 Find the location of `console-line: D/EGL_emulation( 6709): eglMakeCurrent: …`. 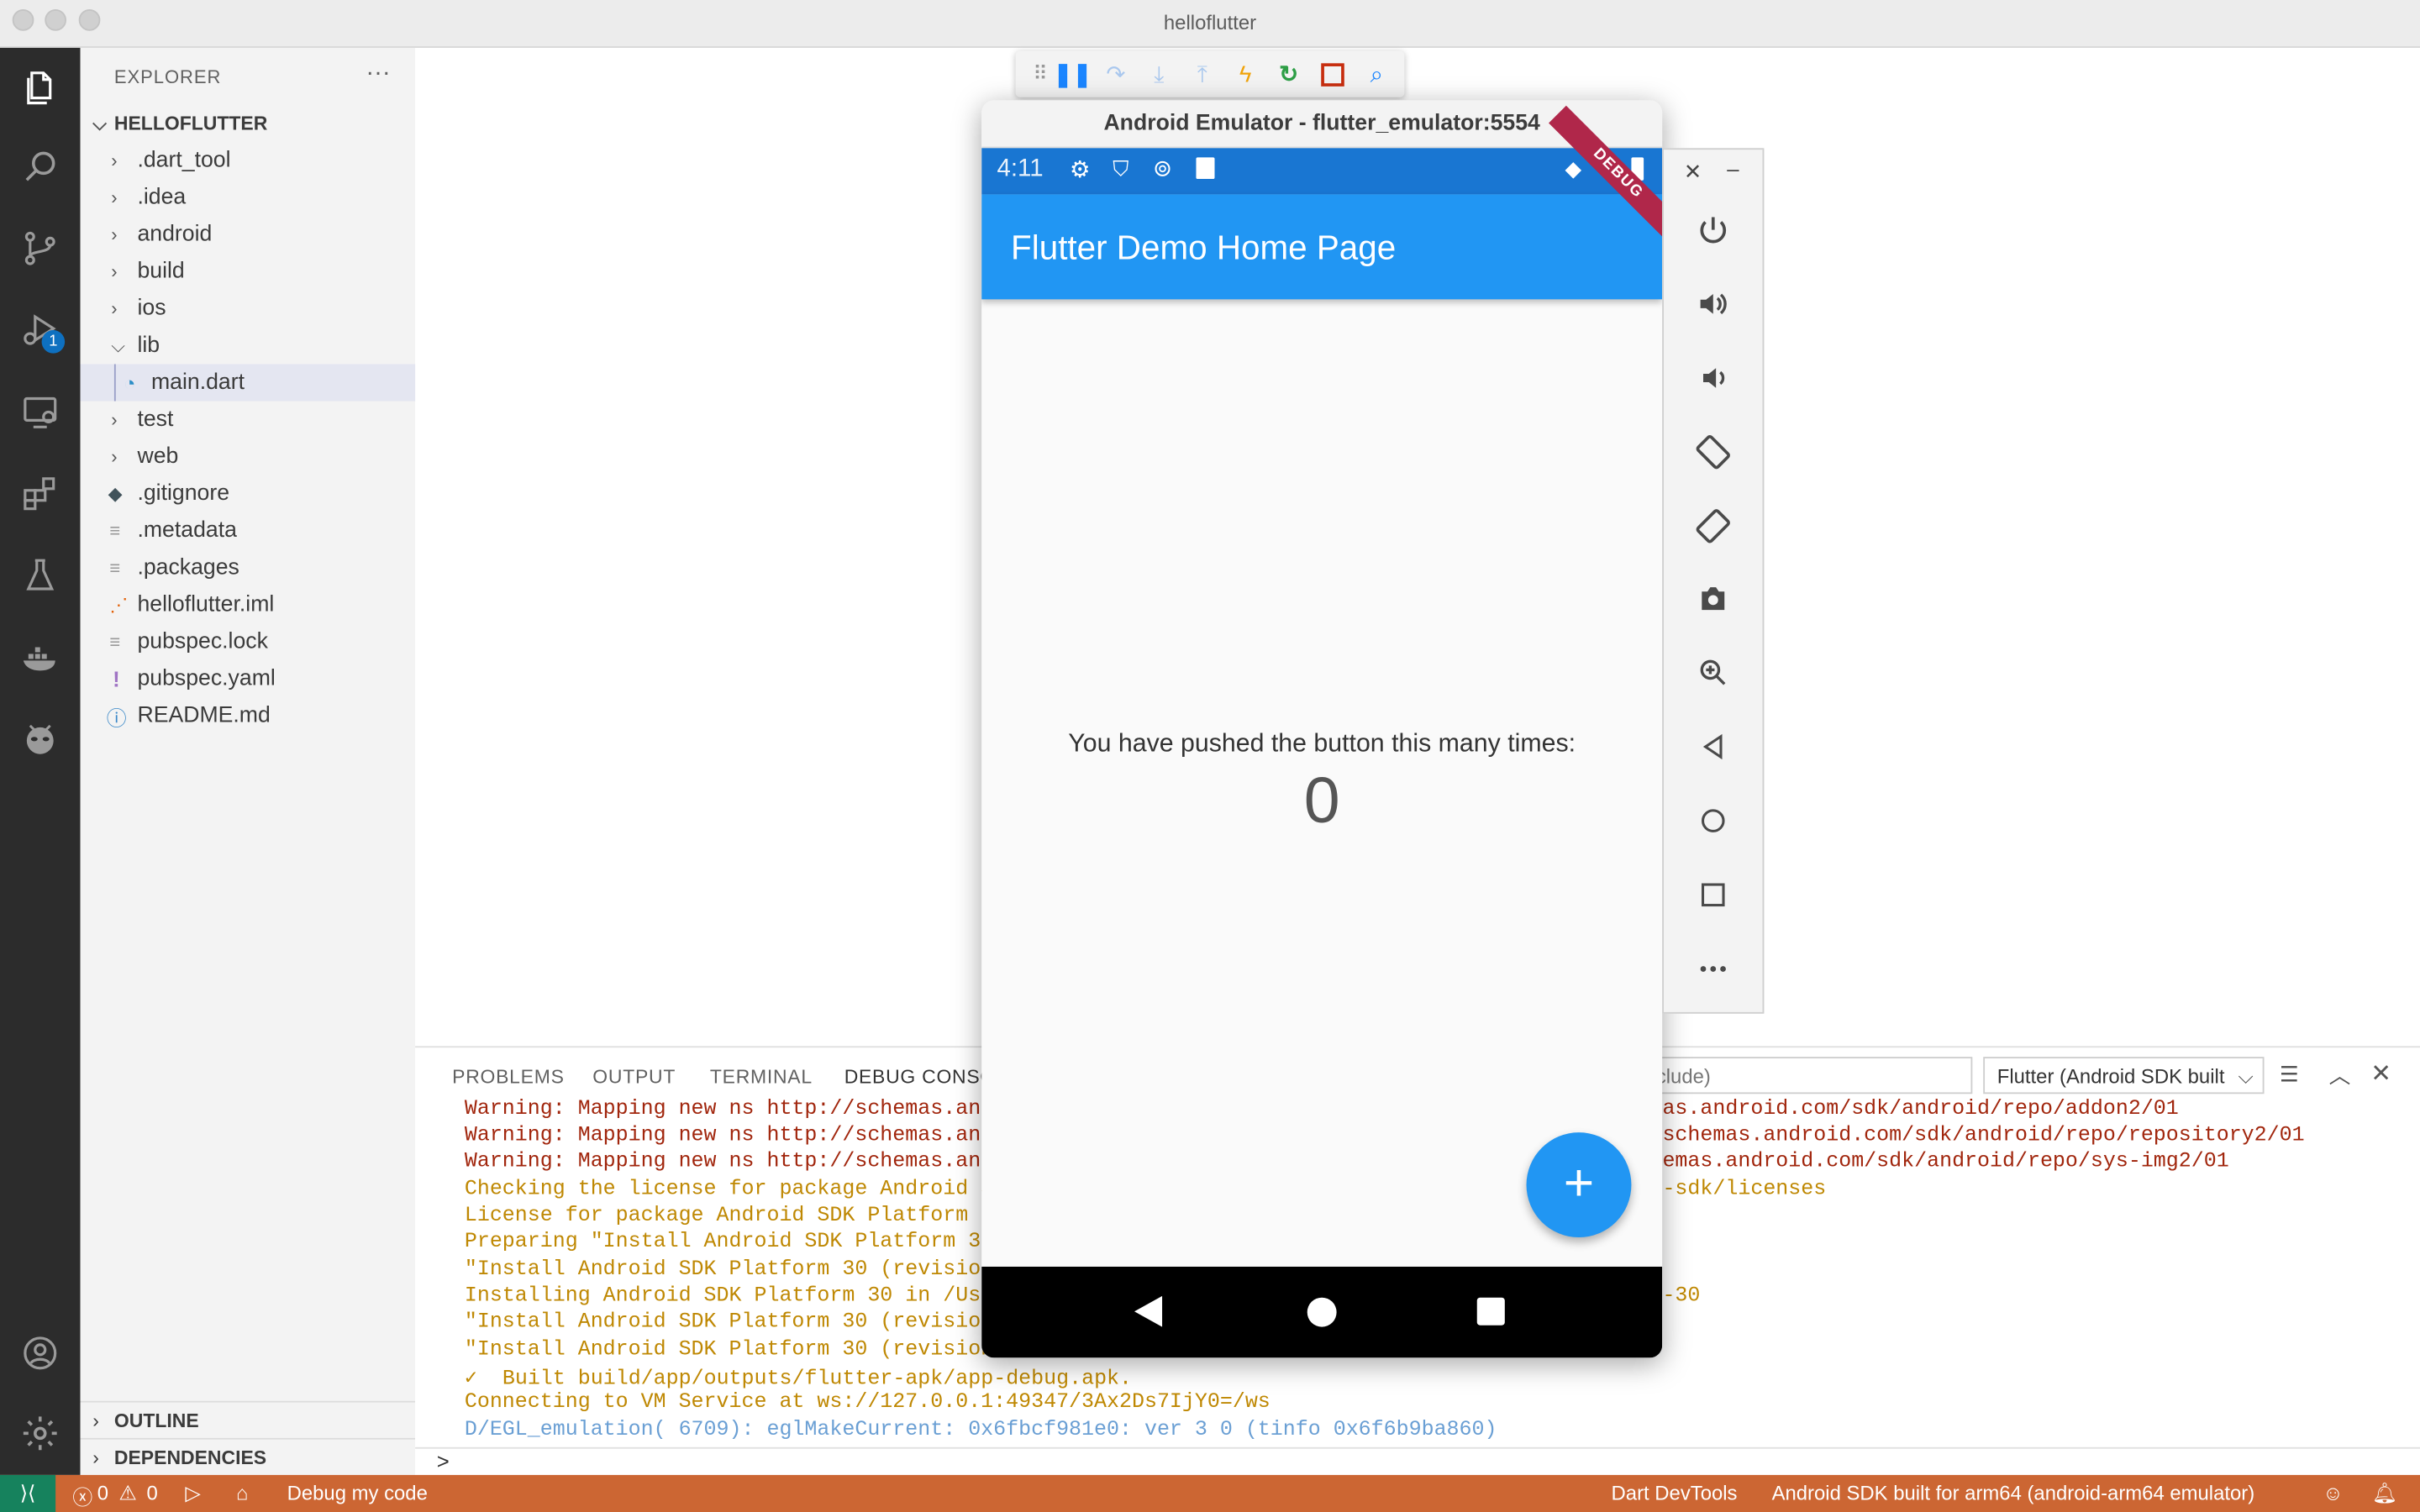

console-line: D/EGL_emulation( 6709): eglMakeCurrent: … is located at coordinates (981, 1431).